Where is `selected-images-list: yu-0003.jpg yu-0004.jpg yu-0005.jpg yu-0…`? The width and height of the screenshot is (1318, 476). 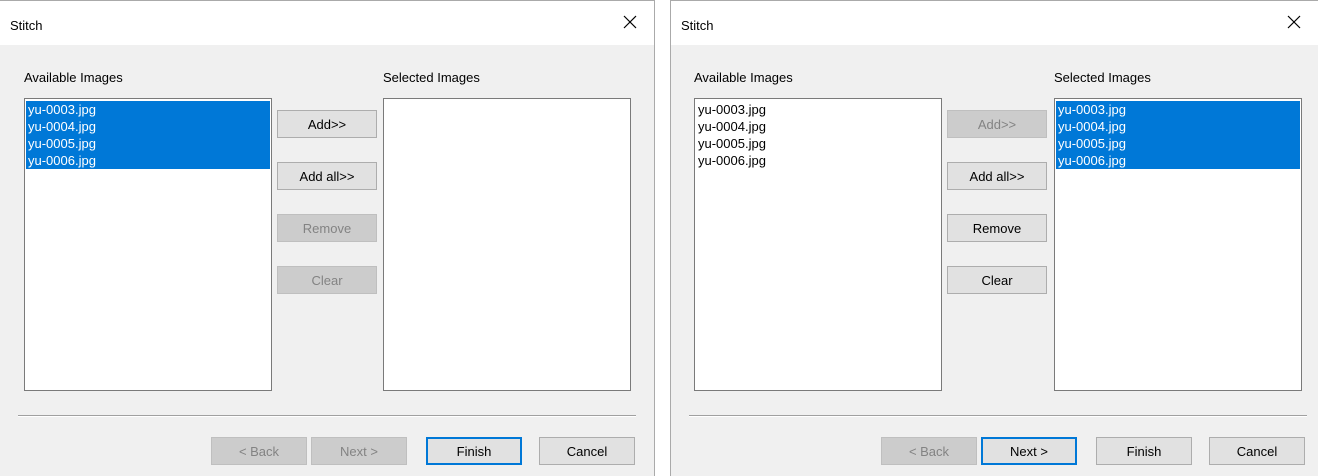
selected-images-list: yu-0003.jpg yu-0004.jpg yu-0005.jpg yu-0… is located at coordinates (1178, 244).